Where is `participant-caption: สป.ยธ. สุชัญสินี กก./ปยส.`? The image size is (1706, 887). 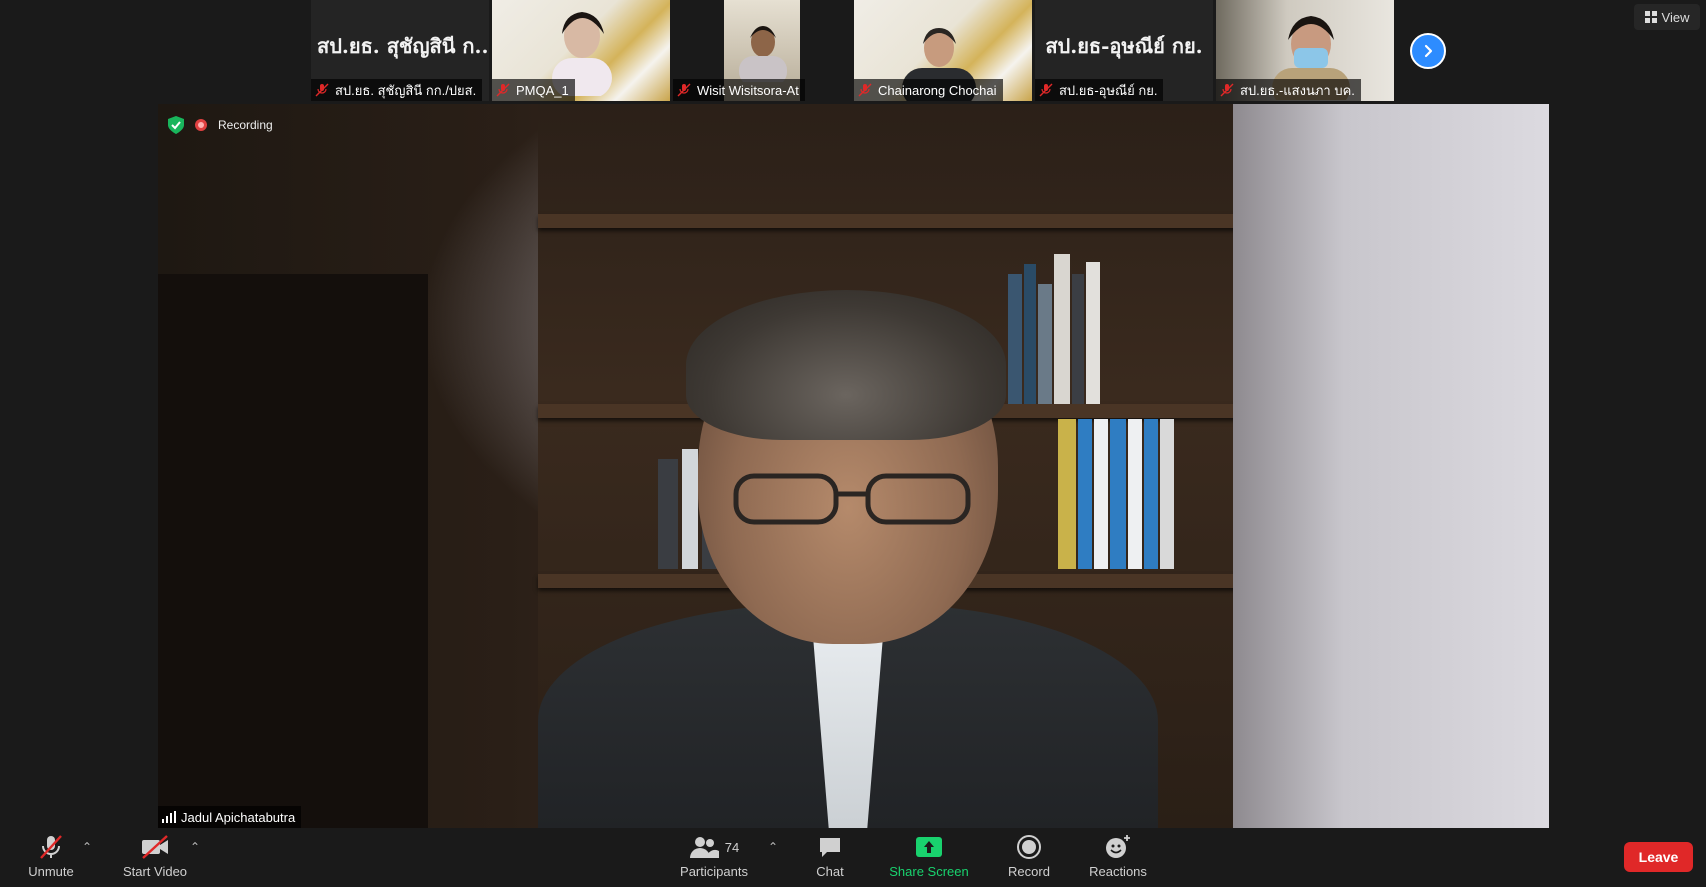 participant-caption: สป.ยธ. สุชัญสินี กก./ปยส. is located at coordinates (397, 90).